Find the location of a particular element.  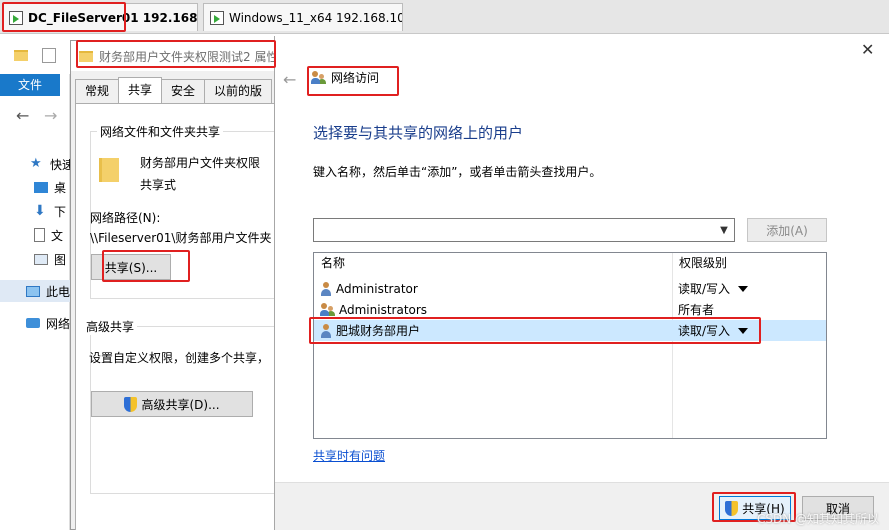

explorer-title-bar is located at coordinates (35, 54).